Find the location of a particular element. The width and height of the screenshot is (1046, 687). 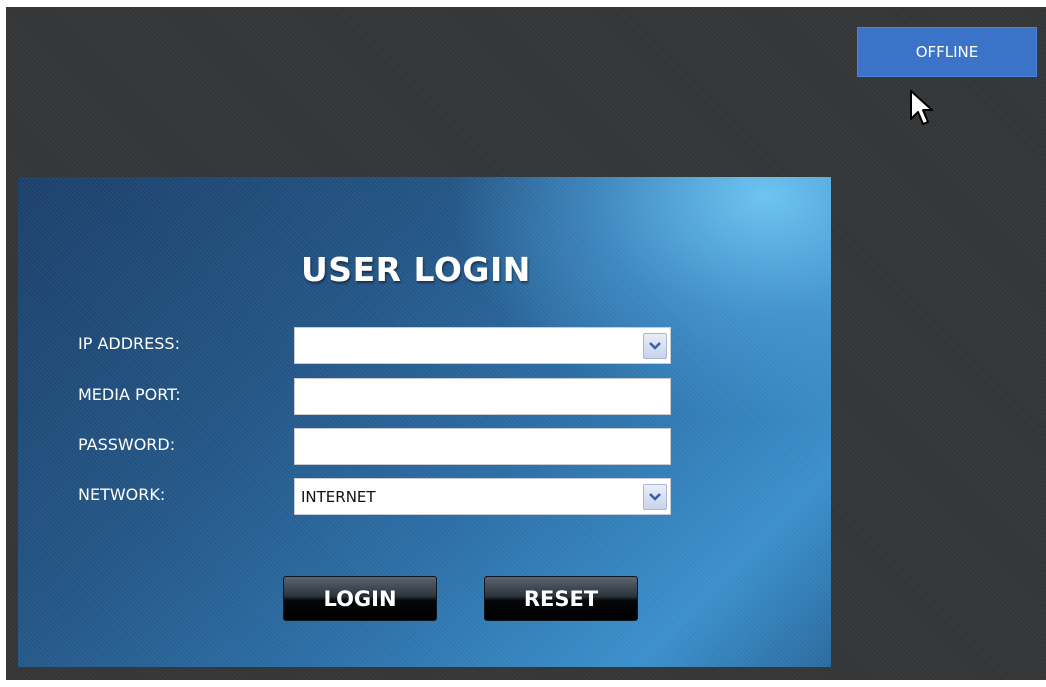

offline-button-label: OFFLINE is located at coordinates (947, 52).